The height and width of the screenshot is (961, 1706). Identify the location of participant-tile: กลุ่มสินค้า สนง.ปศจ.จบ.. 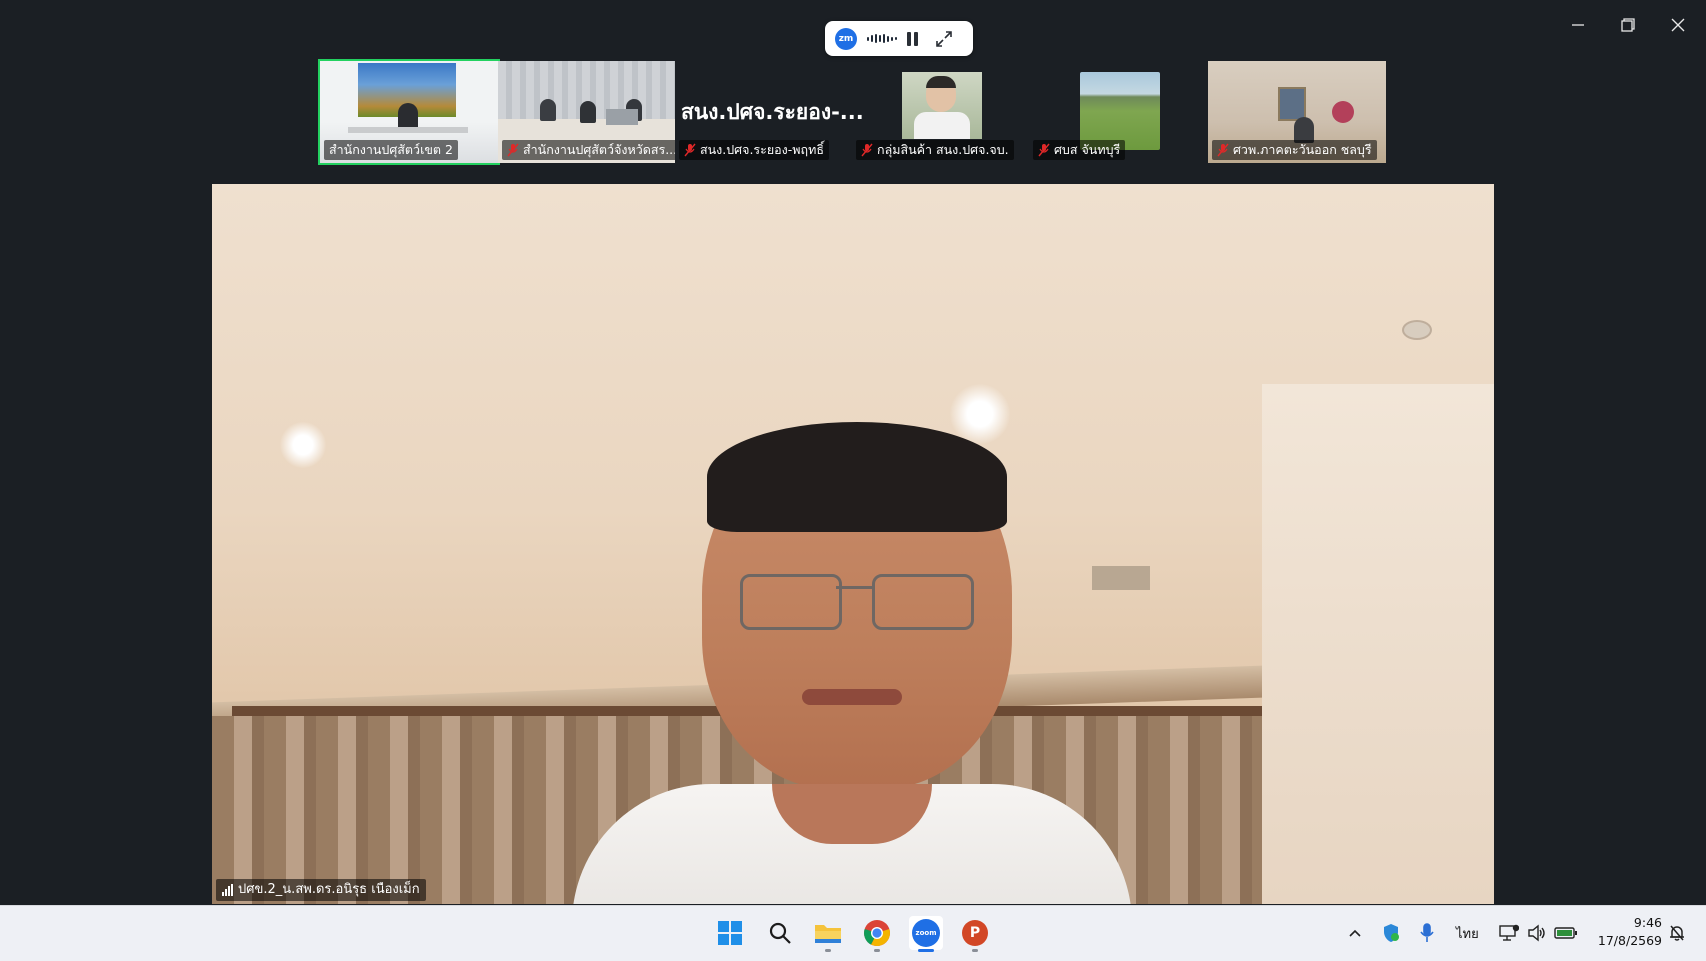
(940, 112).